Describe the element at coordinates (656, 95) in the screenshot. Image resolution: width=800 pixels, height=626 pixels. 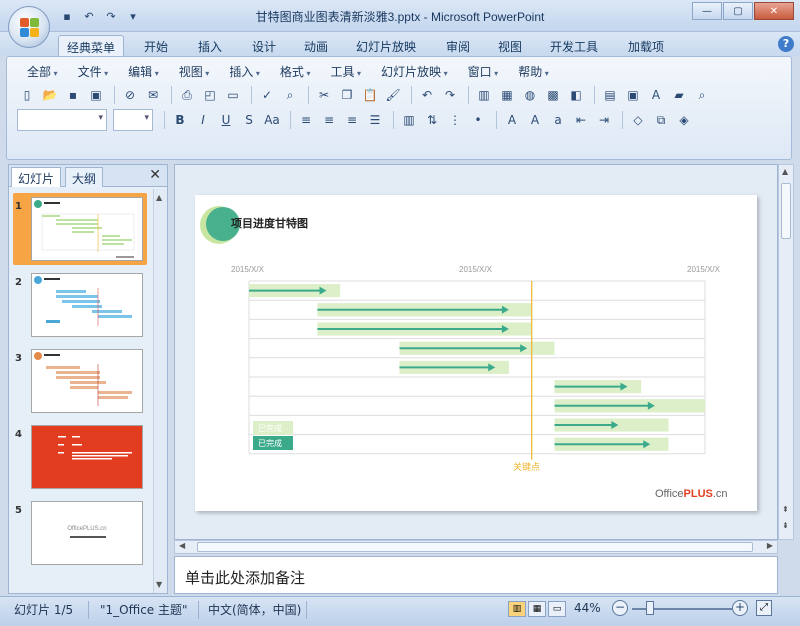
I see `textbox-icon: A` at that location.